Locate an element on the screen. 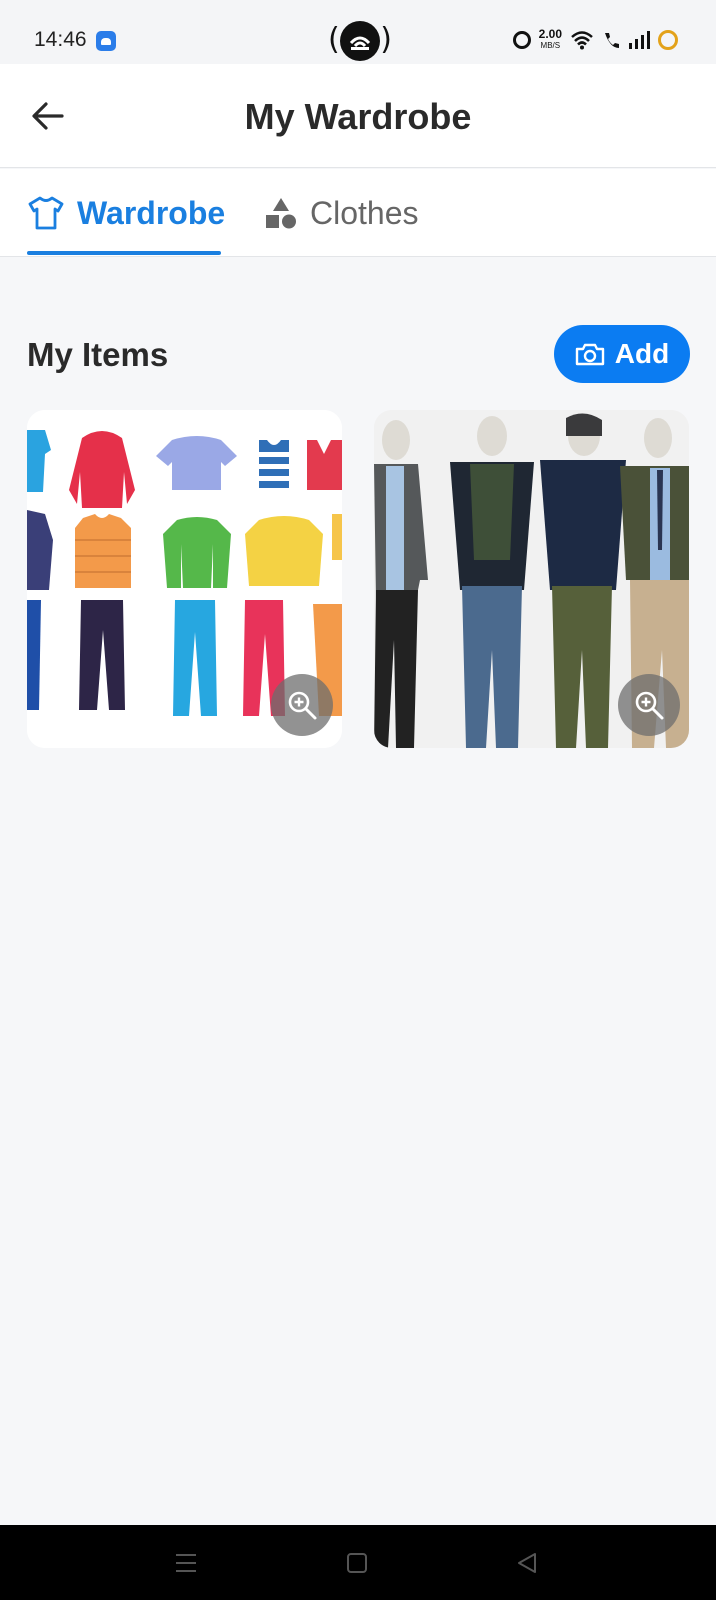  wifi-icon is located at coordinates (582, 40).